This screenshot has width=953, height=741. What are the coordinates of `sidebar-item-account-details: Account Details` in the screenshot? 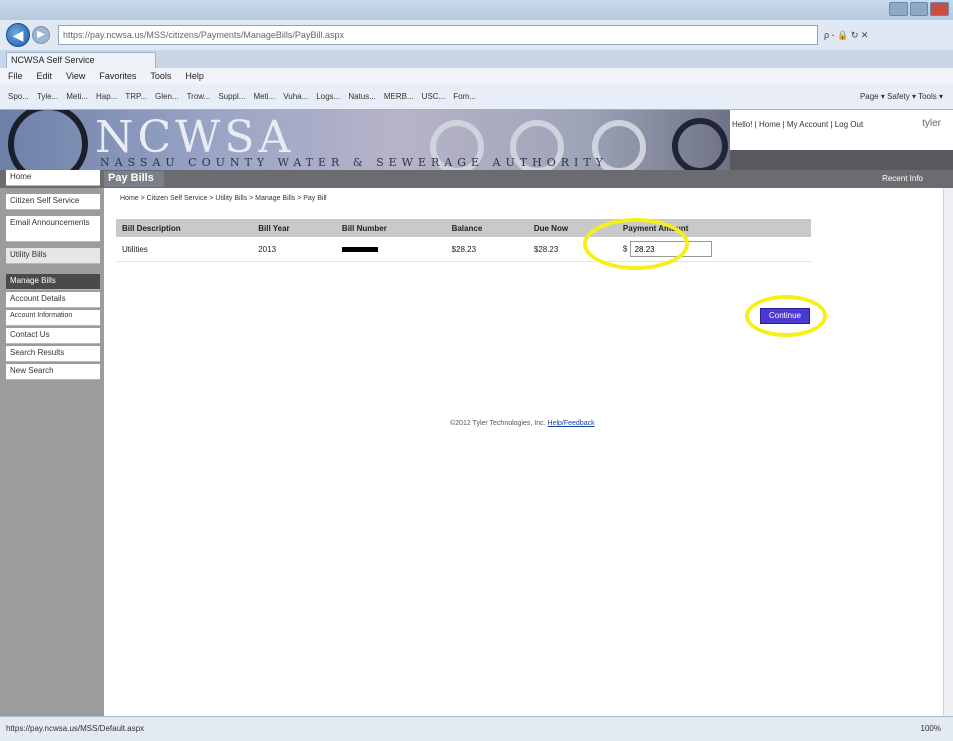 It's located at (53, 300).